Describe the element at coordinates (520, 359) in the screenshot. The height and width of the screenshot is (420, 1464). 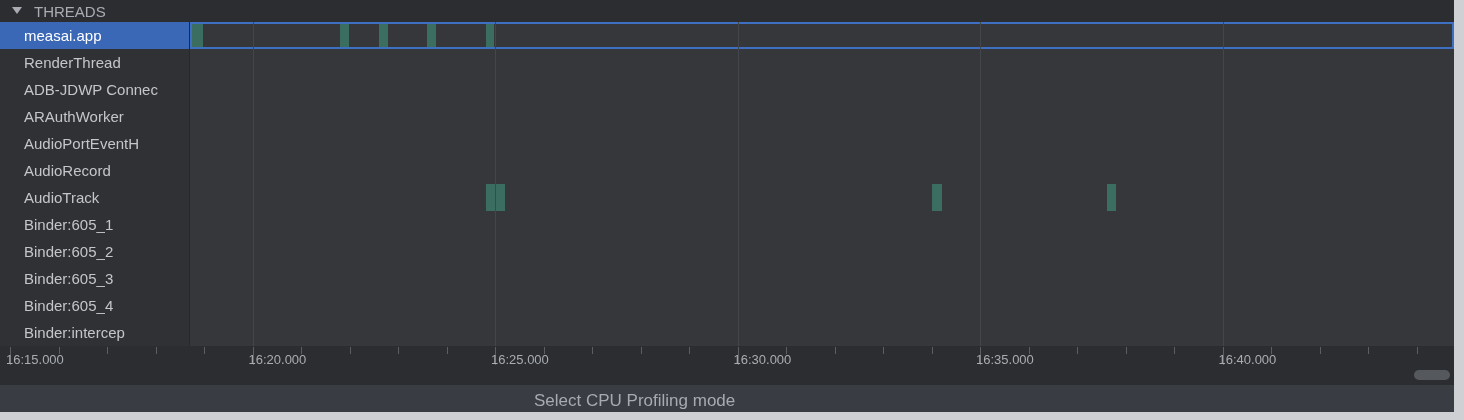
I see `time-label: 16:25.000` at that location.